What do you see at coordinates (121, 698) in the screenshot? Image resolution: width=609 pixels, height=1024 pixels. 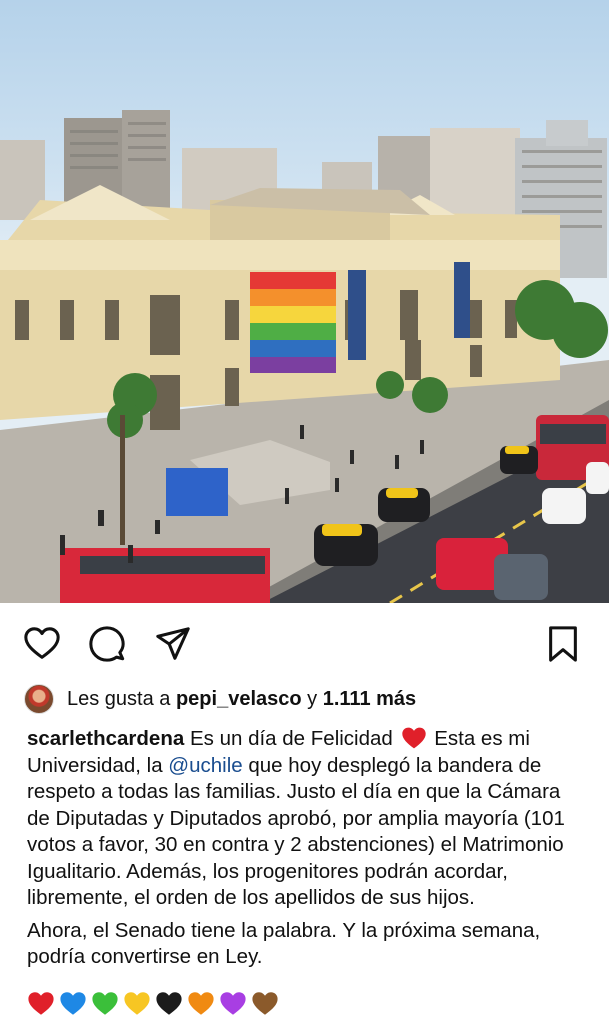 I see `likes-prefix: Les gusta a` at bounding box center [121, 698].